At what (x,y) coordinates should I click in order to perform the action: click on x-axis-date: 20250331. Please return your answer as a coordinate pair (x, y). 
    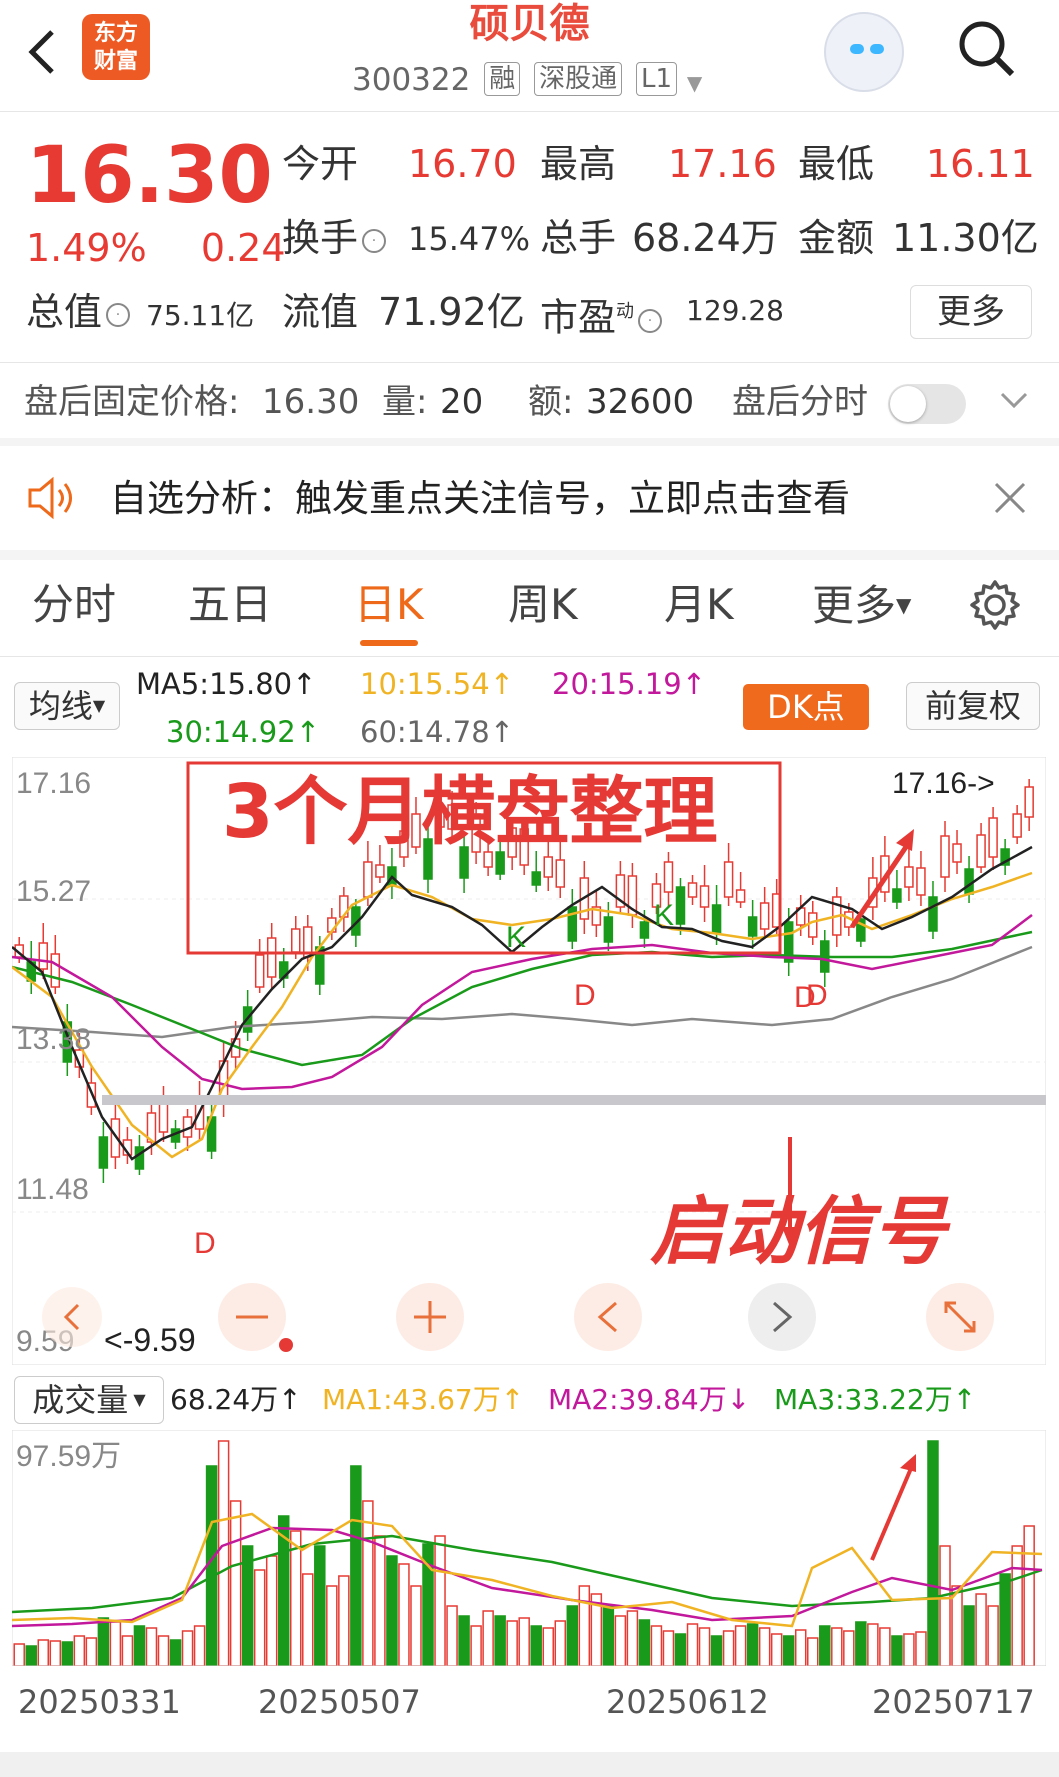
    Looking at the image, I should click on (99, 1702).